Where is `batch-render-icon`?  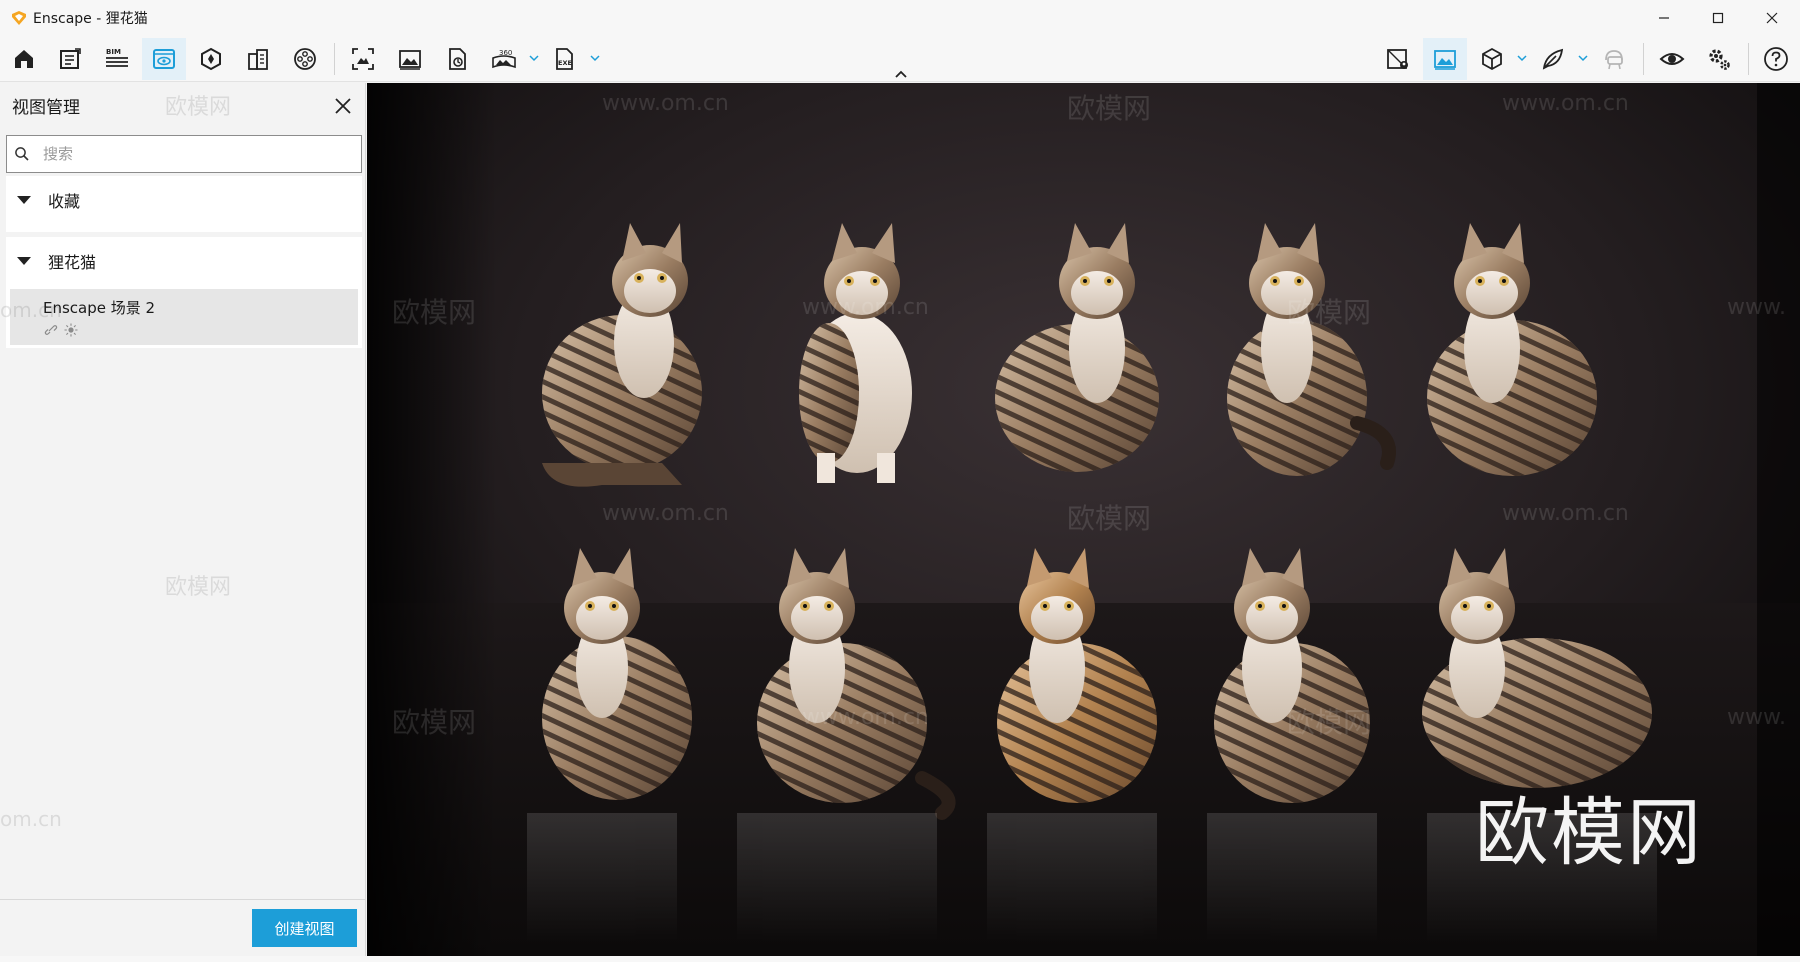
batch-render-icon is located at coordinates (457, 59).